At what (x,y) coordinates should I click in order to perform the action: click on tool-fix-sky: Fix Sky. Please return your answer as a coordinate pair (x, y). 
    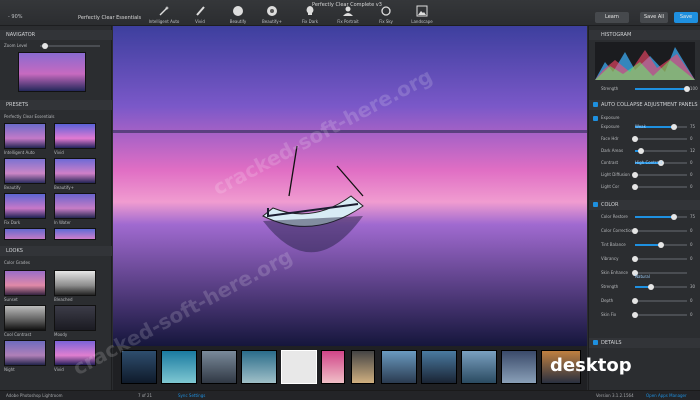
    Looking at the image, I should click on (386, 14).